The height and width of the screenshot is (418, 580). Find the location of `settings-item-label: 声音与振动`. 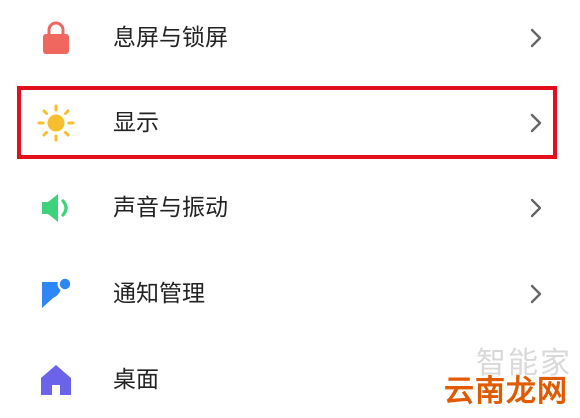

settings-item-label: 声音与振动 is located at coordinates (170, 208).